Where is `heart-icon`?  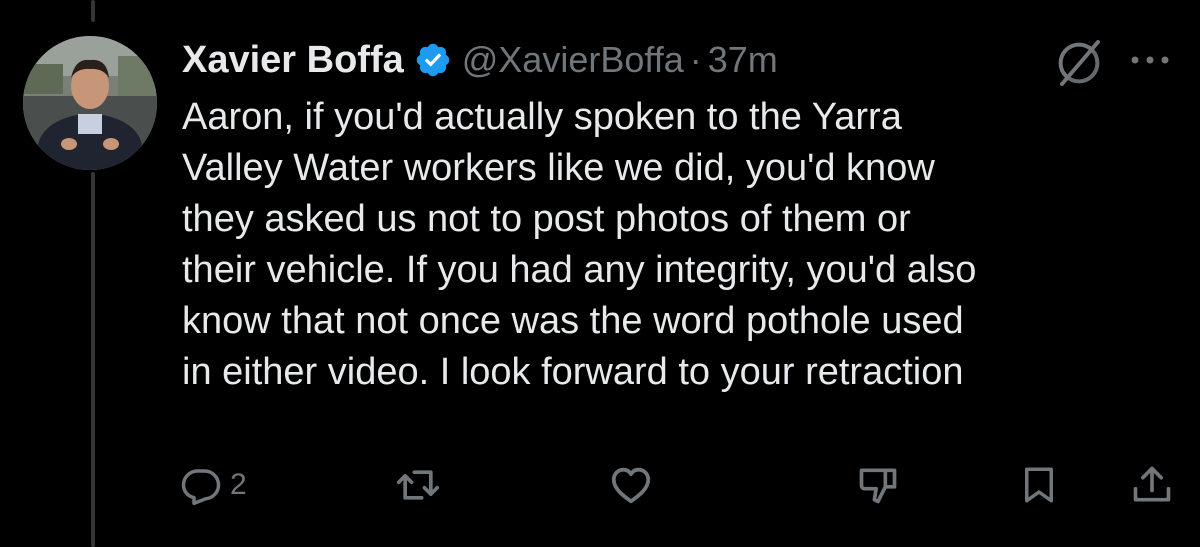 heart-icon is located at coordinates (631, 485).